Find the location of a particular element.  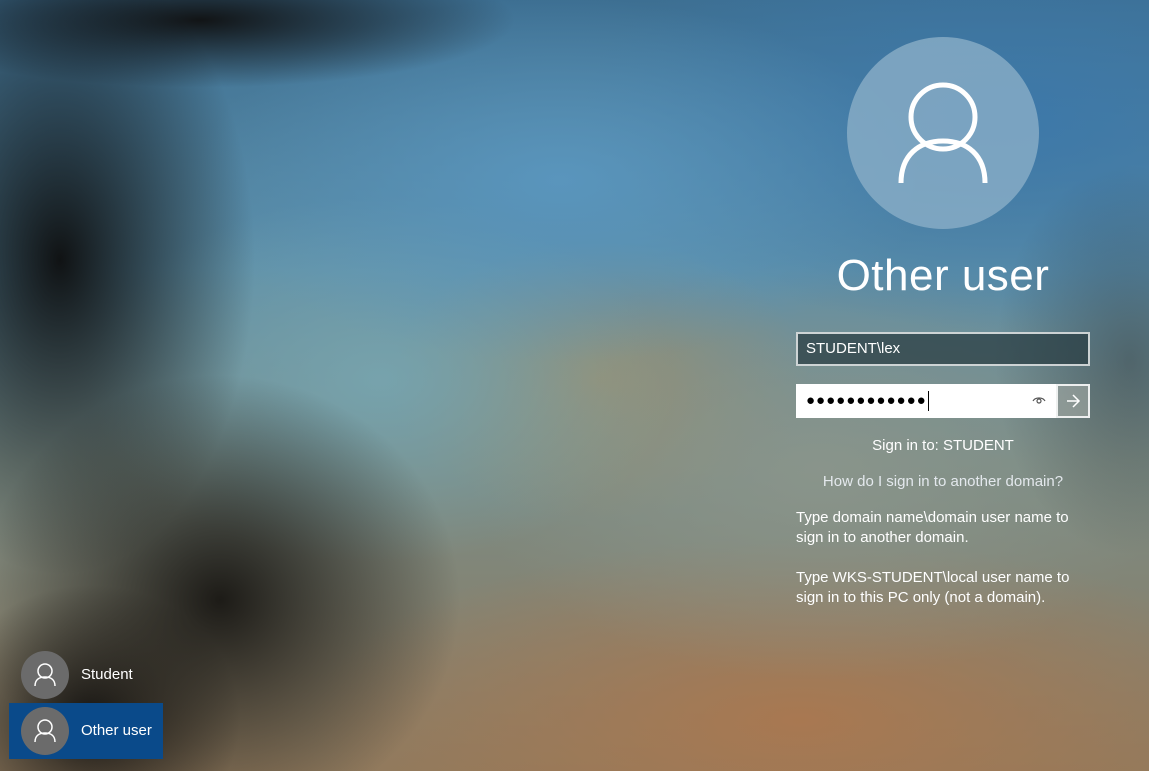

arrow-right-icon is located at coordinates (1074, 401).